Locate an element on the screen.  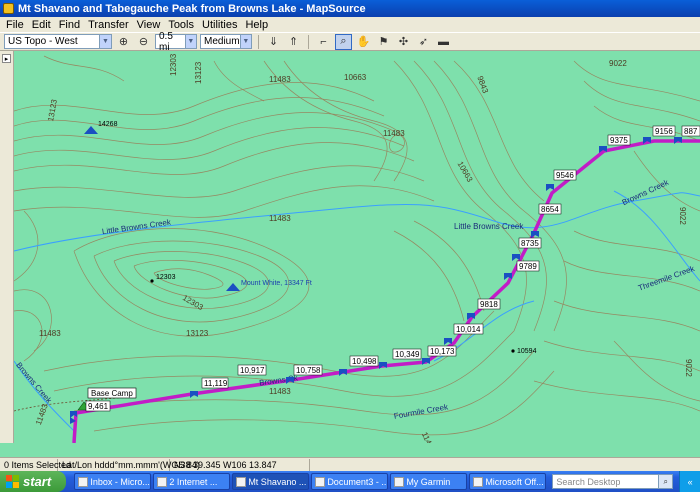
waypoint-label: 887 is located at coordinates (691, 131).